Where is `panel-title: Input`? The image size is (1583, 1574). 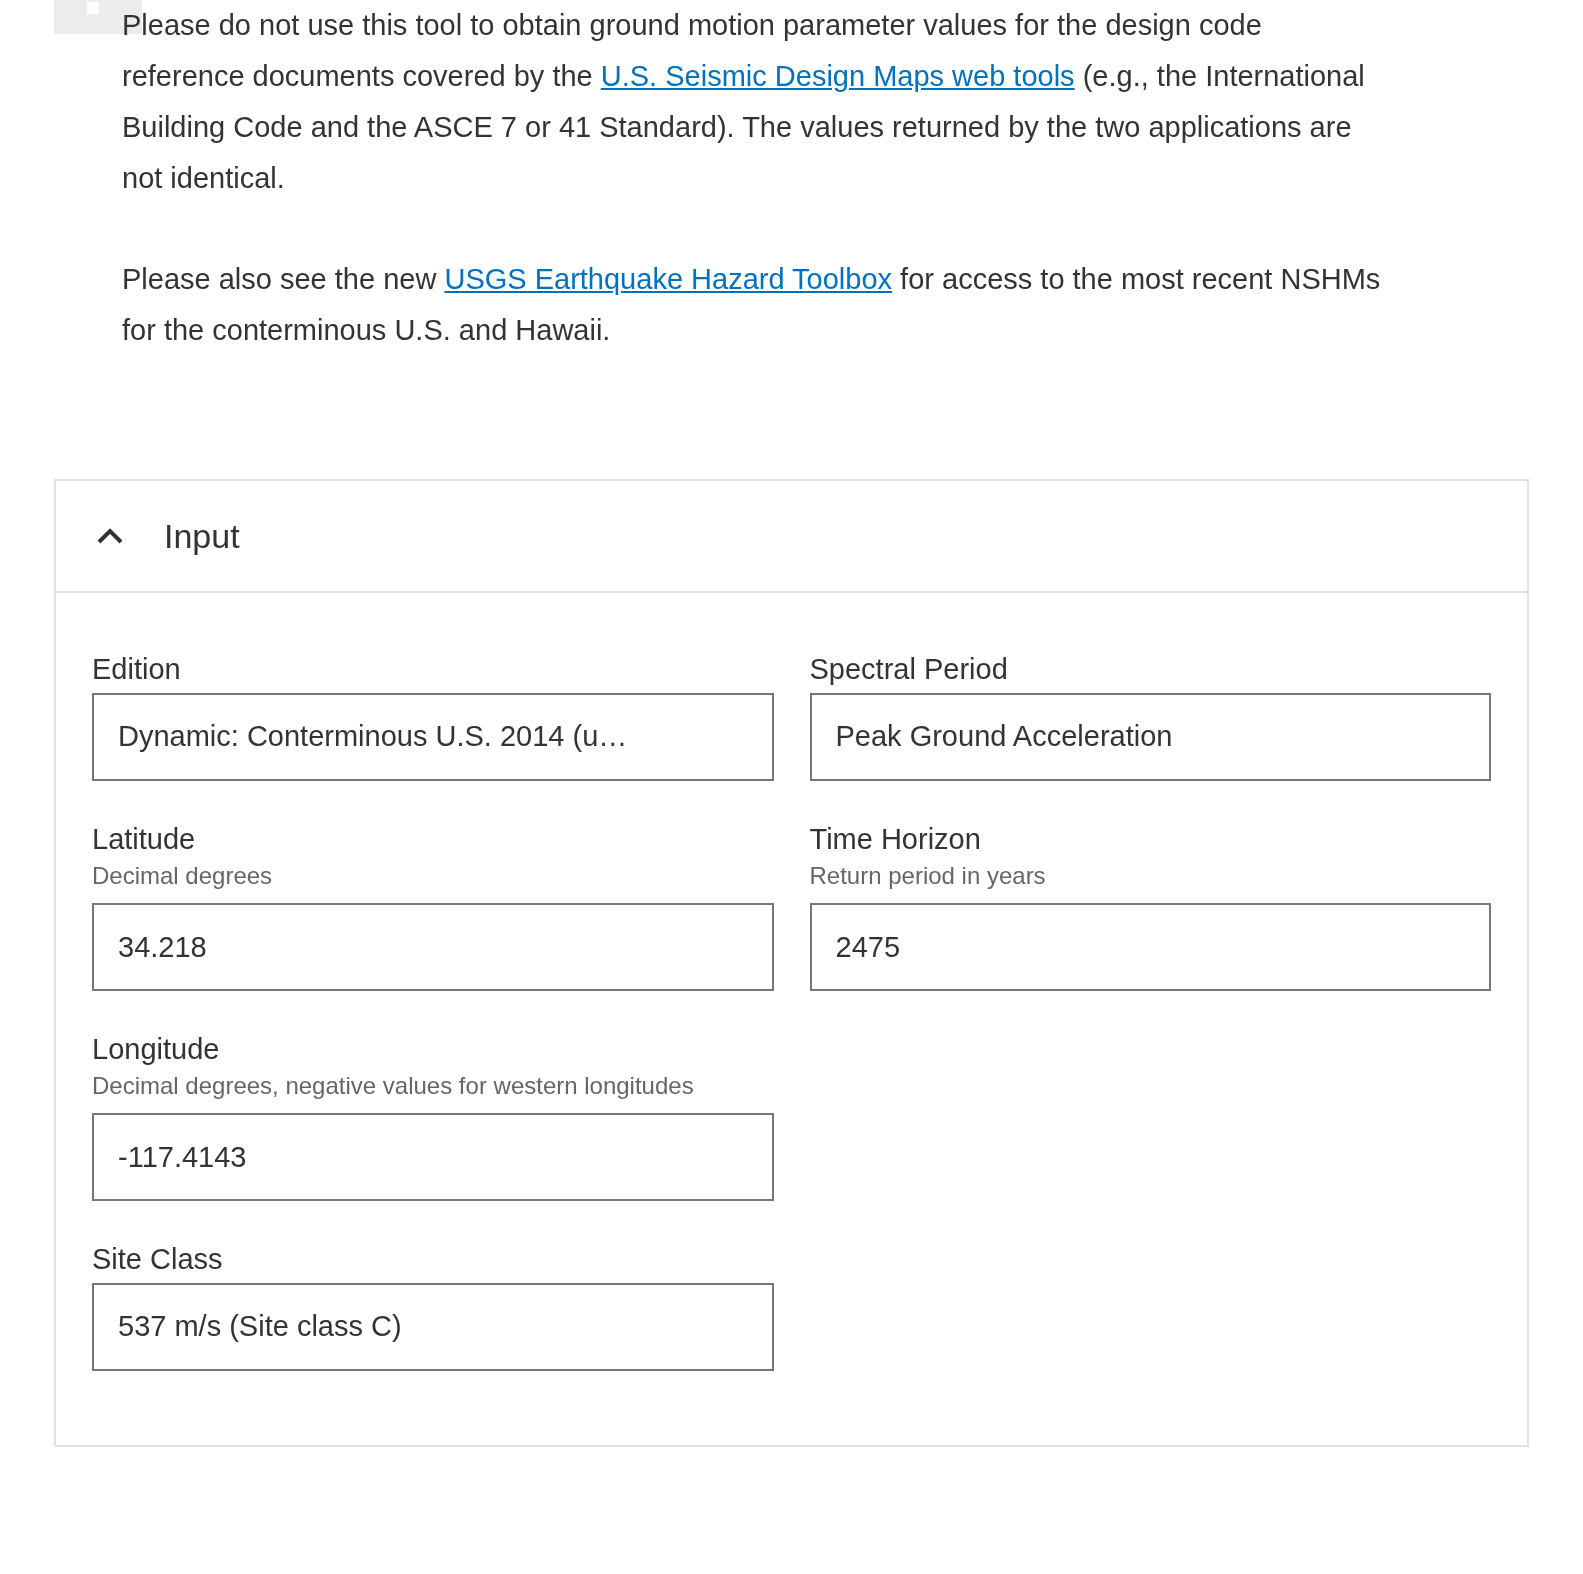
panel-title: Input is located at coordinates (202, 536).